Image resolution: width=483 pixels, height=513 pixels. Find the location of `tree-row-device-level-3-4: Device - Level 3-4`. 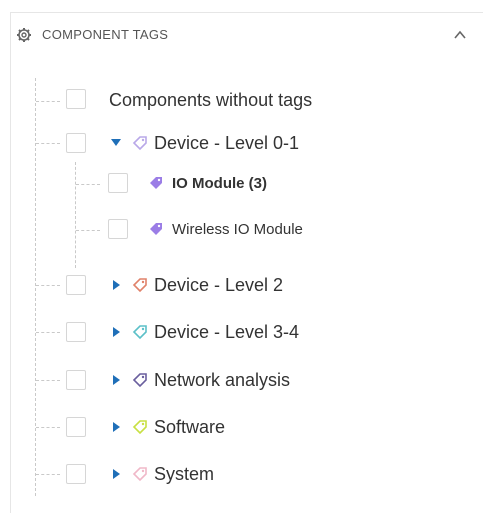

tree-row-device-level-3-4: Device - Level 3-4 is located at coordinates (241, 333).